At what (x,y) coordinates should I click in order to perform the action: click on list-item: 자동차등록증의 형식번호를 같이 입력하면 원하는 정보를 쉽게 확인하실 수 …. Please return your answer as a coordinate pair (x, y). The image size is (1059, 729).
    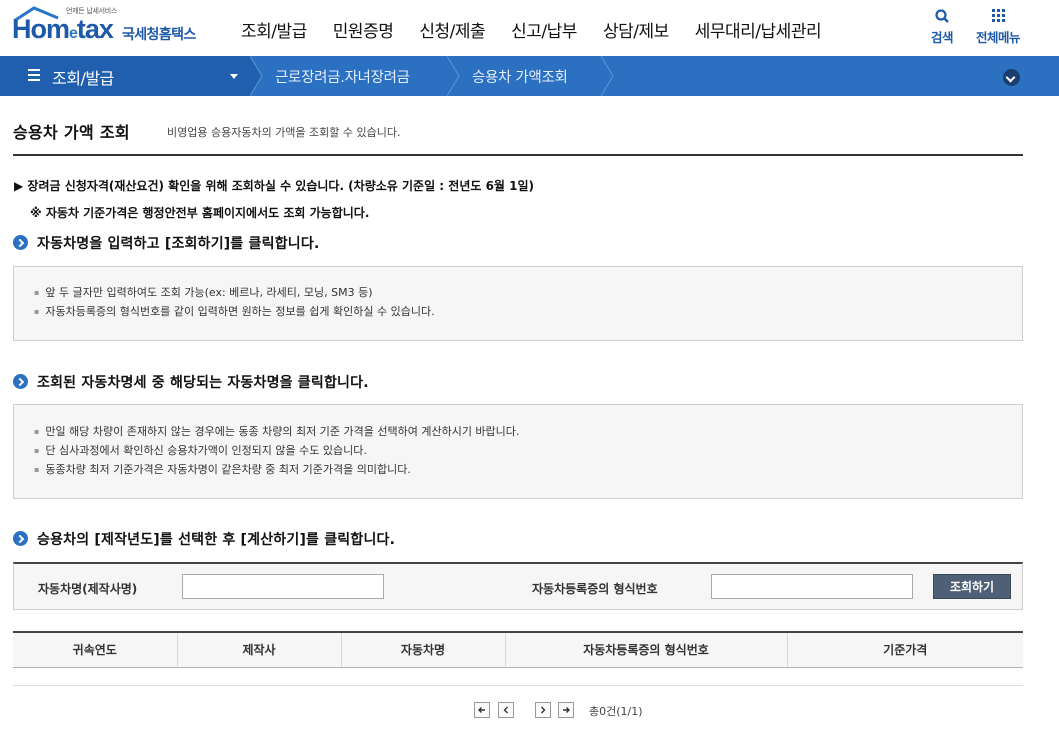
    Looking at the image, I should click on (234, 311).